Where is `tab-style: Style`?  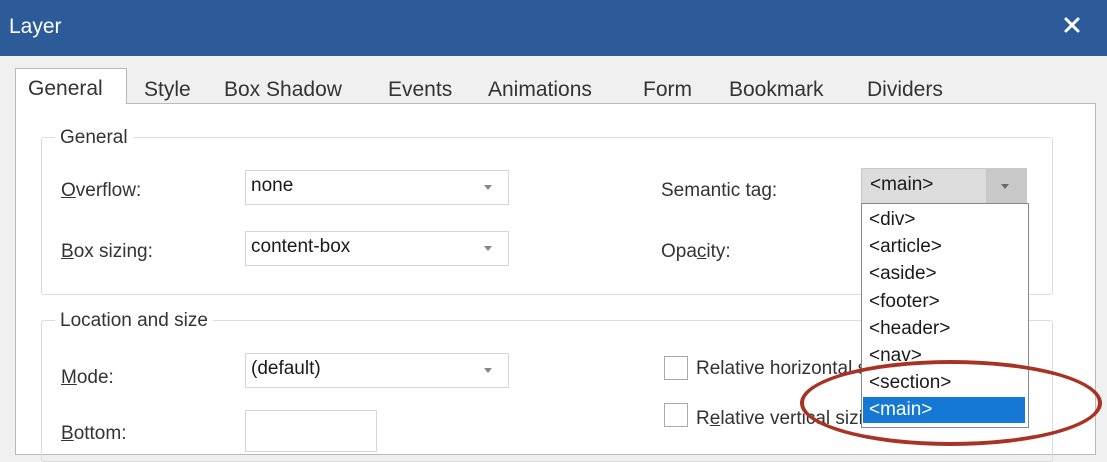 tab-style: Style is located at coordinates (167, 86).